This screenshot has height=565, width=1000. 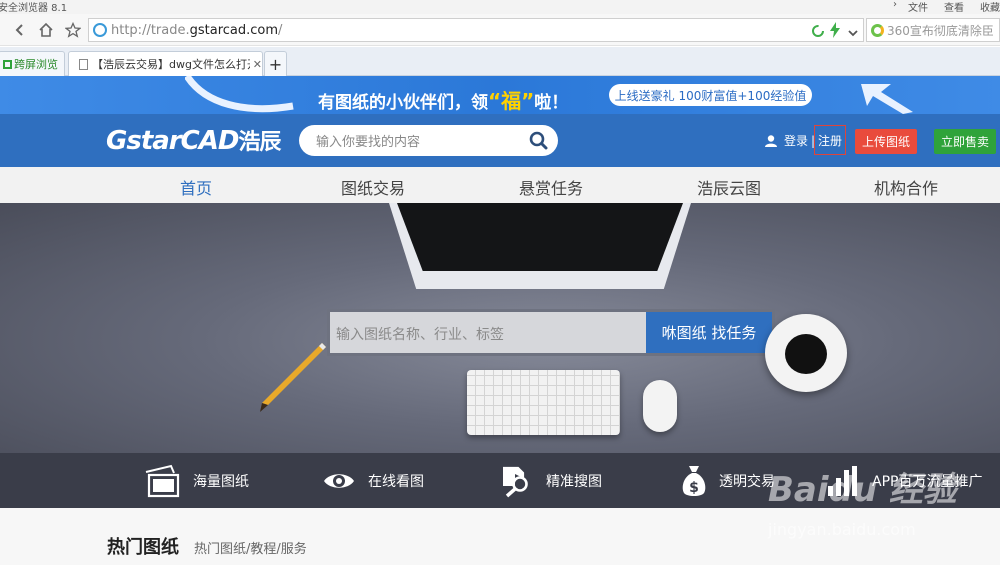 I want to click on sell-now-button: 立即售卖, so click(x=965, y=141).